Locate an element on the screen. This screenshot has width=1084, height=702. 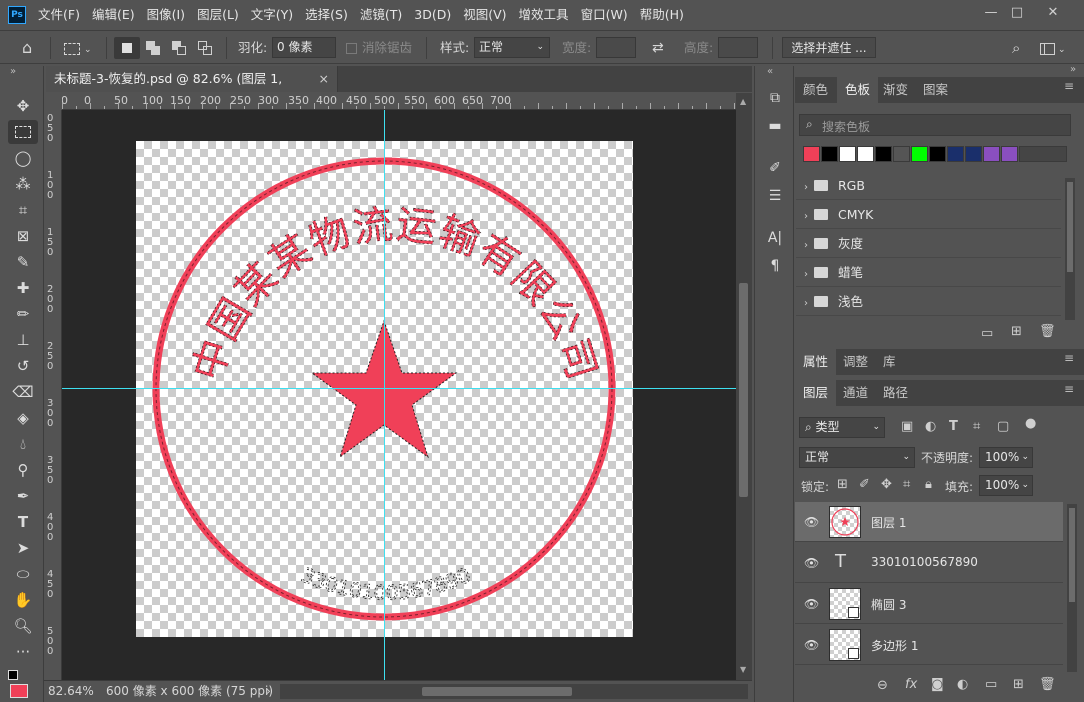
lock-position-icon: ✥ is located at coordinates (886, 484).